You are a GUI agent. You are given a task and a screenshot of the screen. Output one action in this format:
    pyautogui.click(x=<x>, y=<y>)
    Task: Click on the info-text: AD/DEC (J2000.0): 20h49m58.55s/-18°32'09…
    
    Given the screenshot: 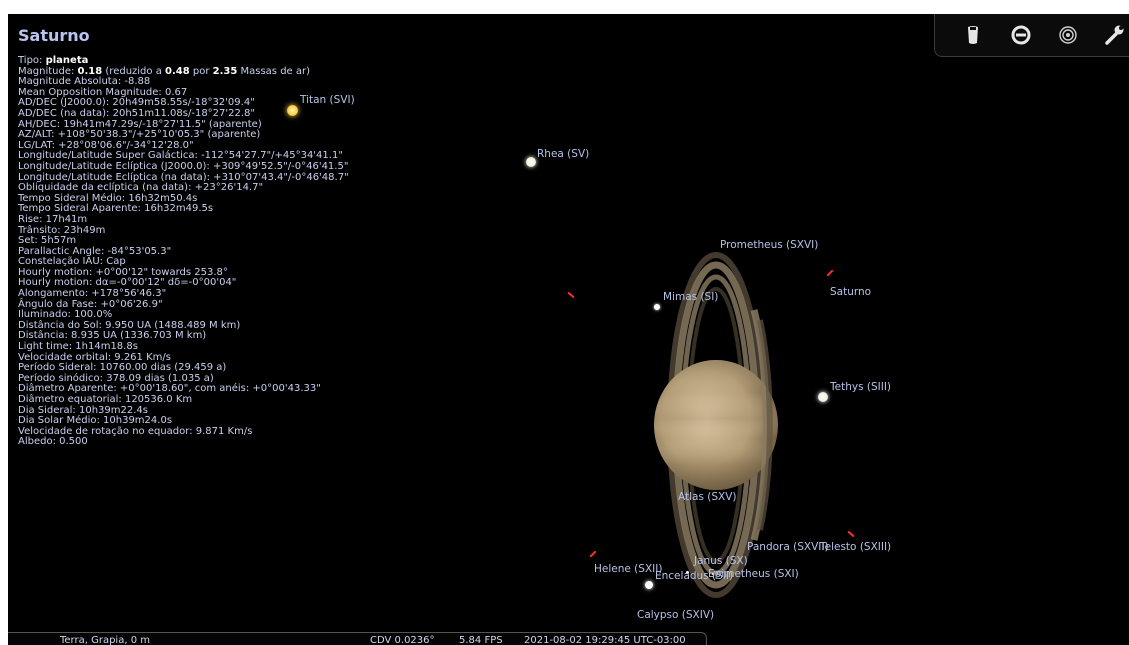 What is the action you would take?
    pyautogui.click(x=136, y=103)
    